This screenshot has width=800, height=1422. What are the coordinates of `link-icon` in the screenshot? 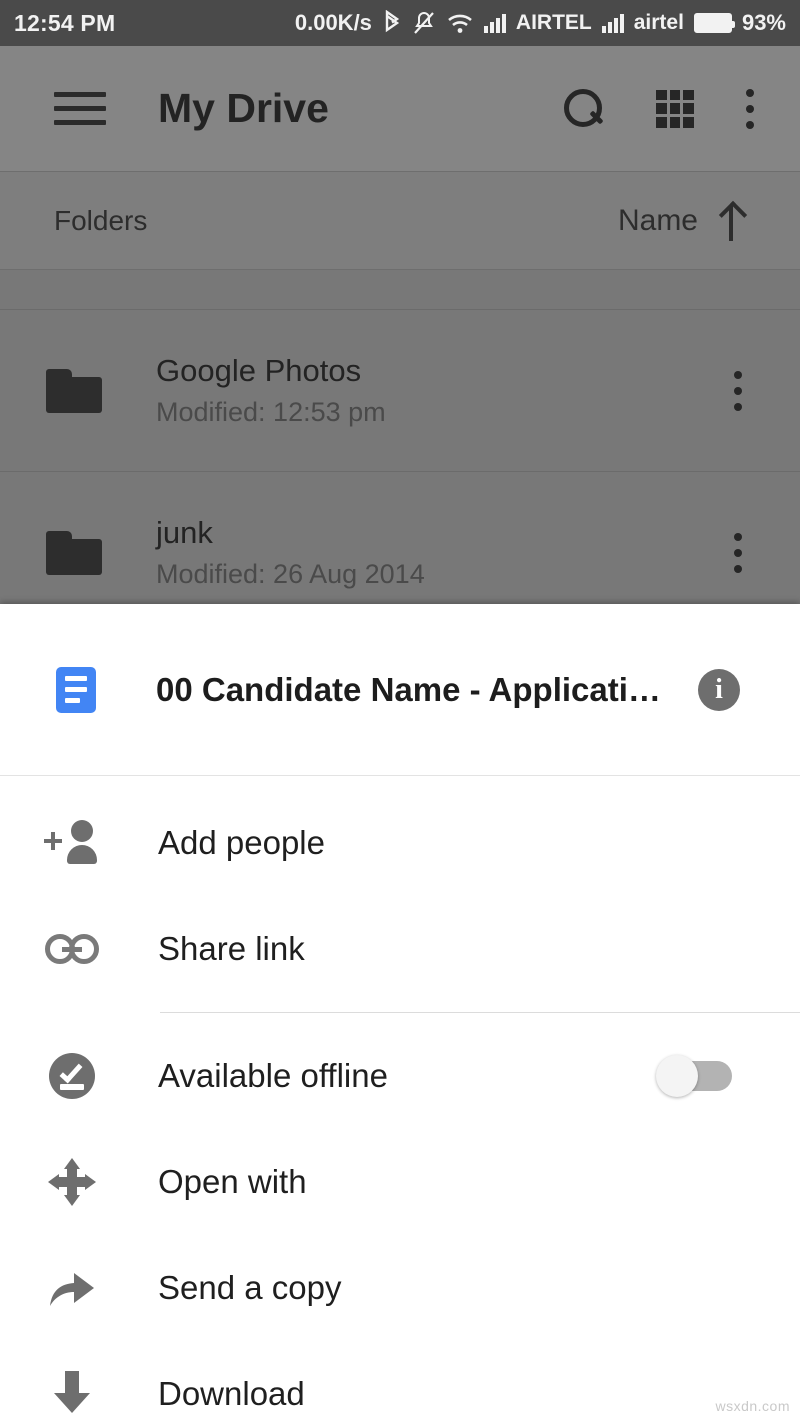 It's located at (72, 949).